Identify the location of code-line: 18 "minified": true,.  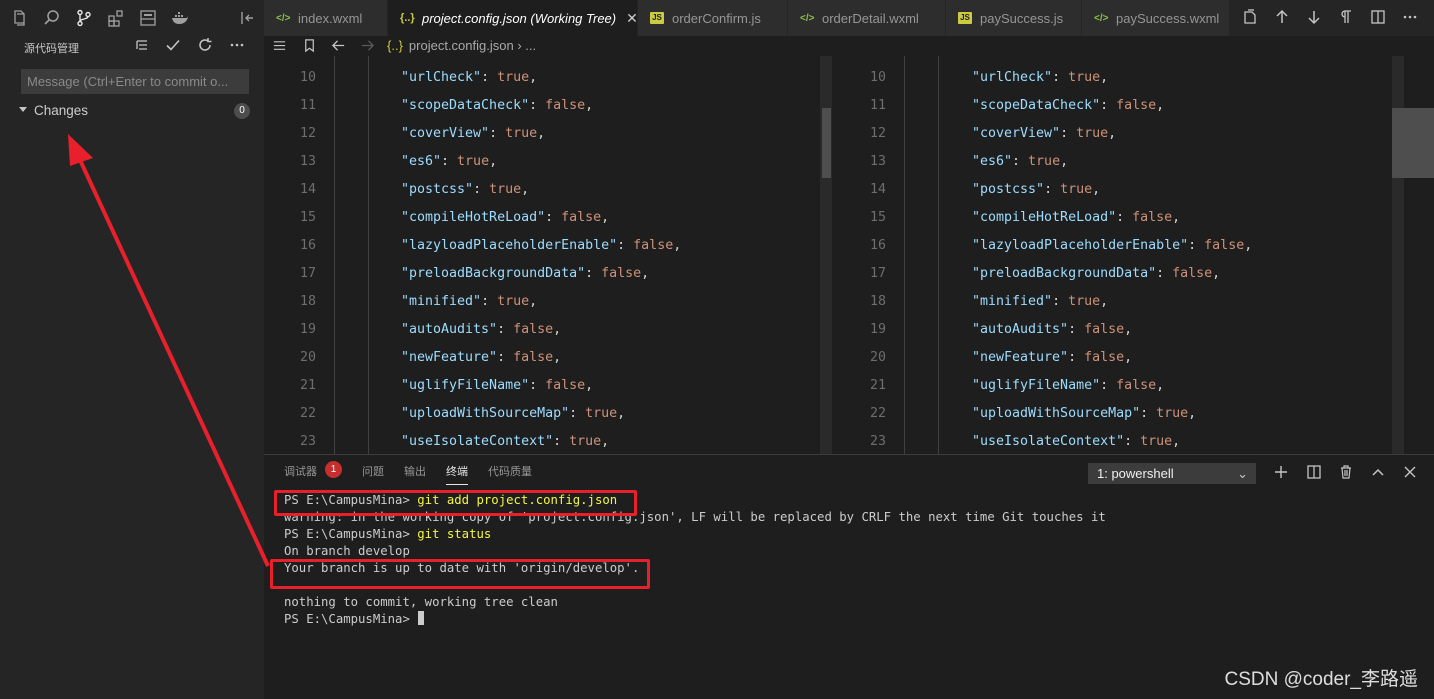
(549, 302).